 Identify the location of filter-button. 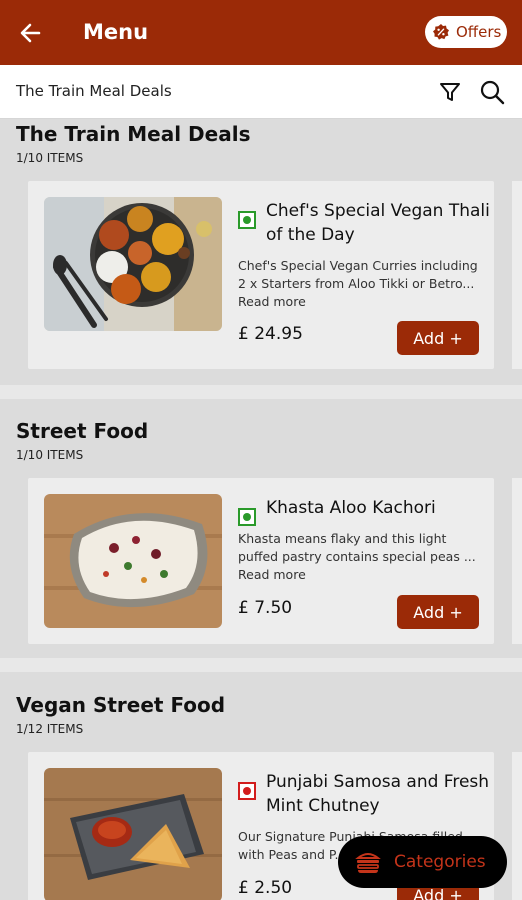
(450, 92).